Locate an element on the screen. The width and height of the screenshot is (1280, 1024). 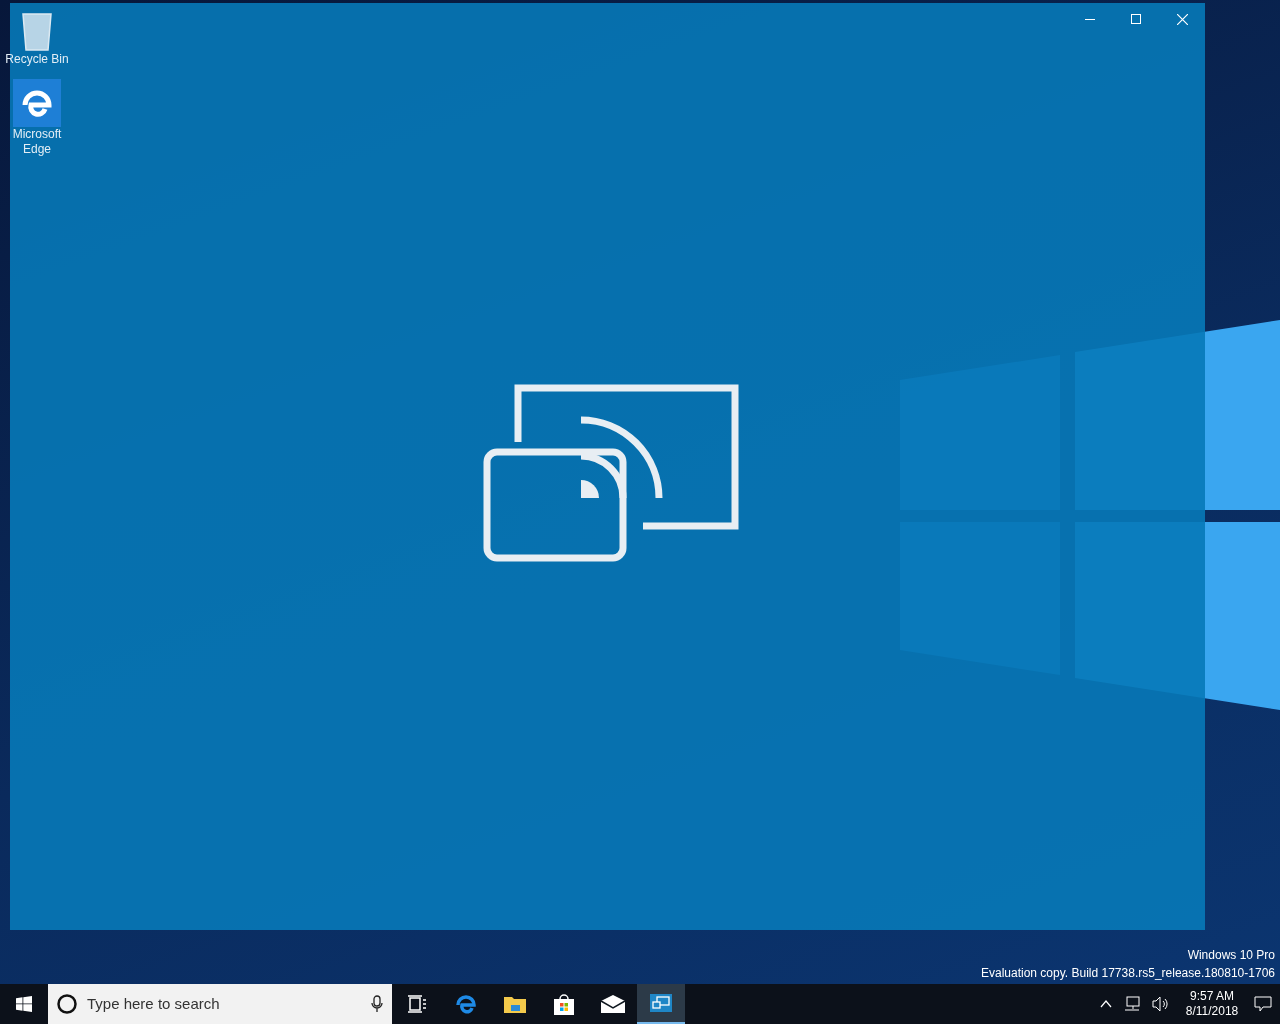
search-input: Type here to search is located at coordinates (224, 1004).